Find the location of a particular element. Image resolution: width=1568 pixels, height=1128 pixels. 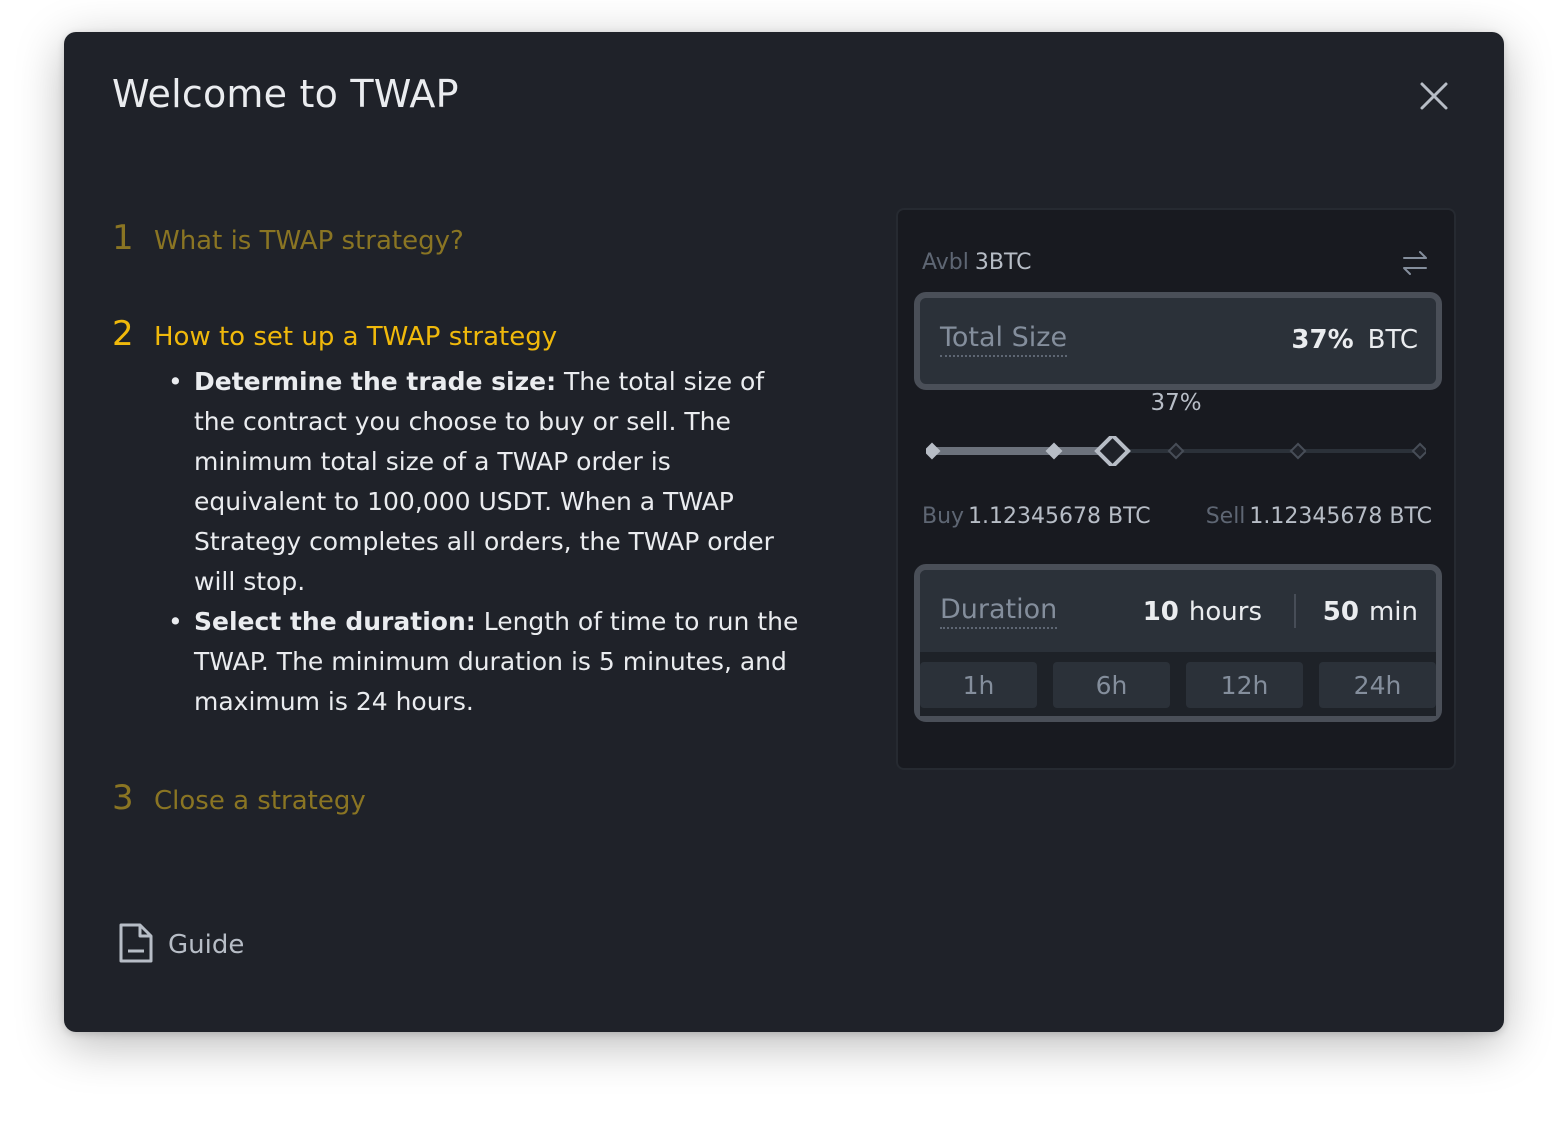

buy-label: Buy is located at coordinates (943, 516).